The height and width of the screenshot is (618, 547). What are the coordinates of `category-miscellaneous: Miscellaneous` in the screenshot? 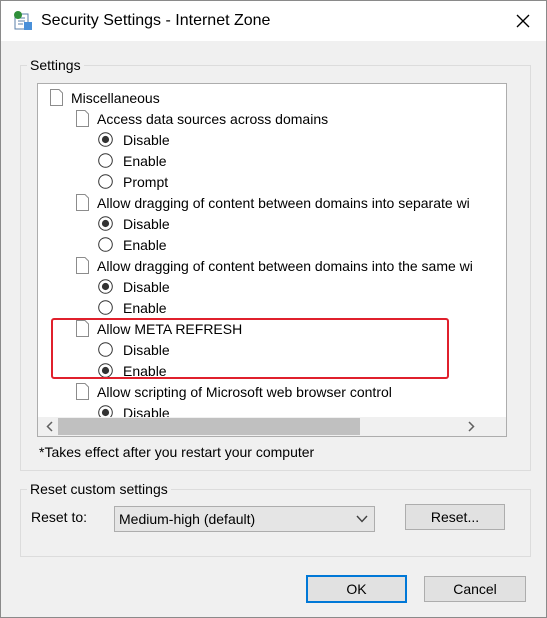 It's located at (105, 97).